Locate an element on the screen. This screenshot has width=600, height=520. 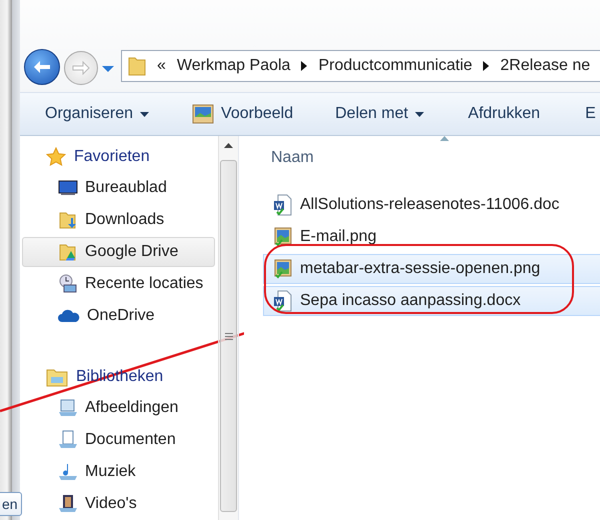
grip-icon is located at coordinates (228, 336).